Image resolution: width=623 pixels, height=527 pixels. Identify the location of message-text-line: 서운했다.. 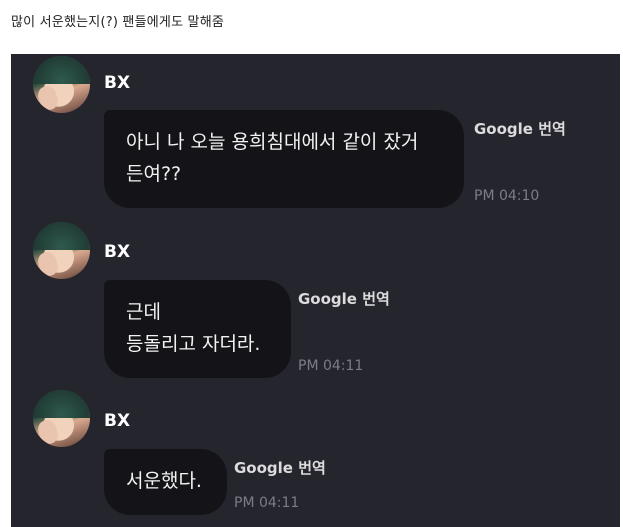
(164, 481).